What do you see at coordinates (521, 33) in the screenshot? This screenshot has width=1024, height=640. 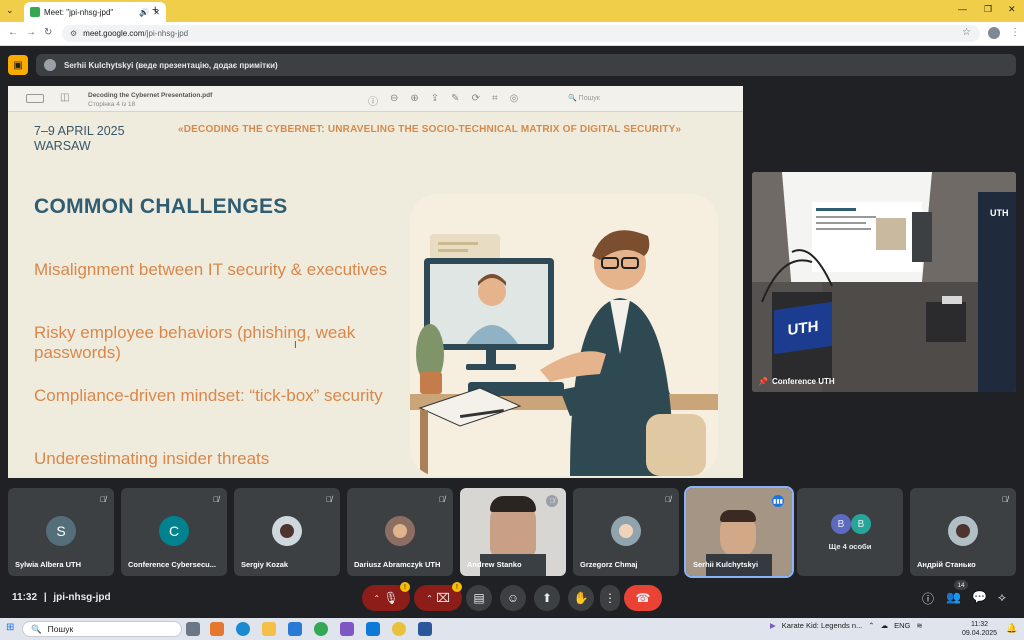 I see `url-input: ⚙ meet.google.com/jpi-nhsg-jpd` at bounding box center [521, 33].